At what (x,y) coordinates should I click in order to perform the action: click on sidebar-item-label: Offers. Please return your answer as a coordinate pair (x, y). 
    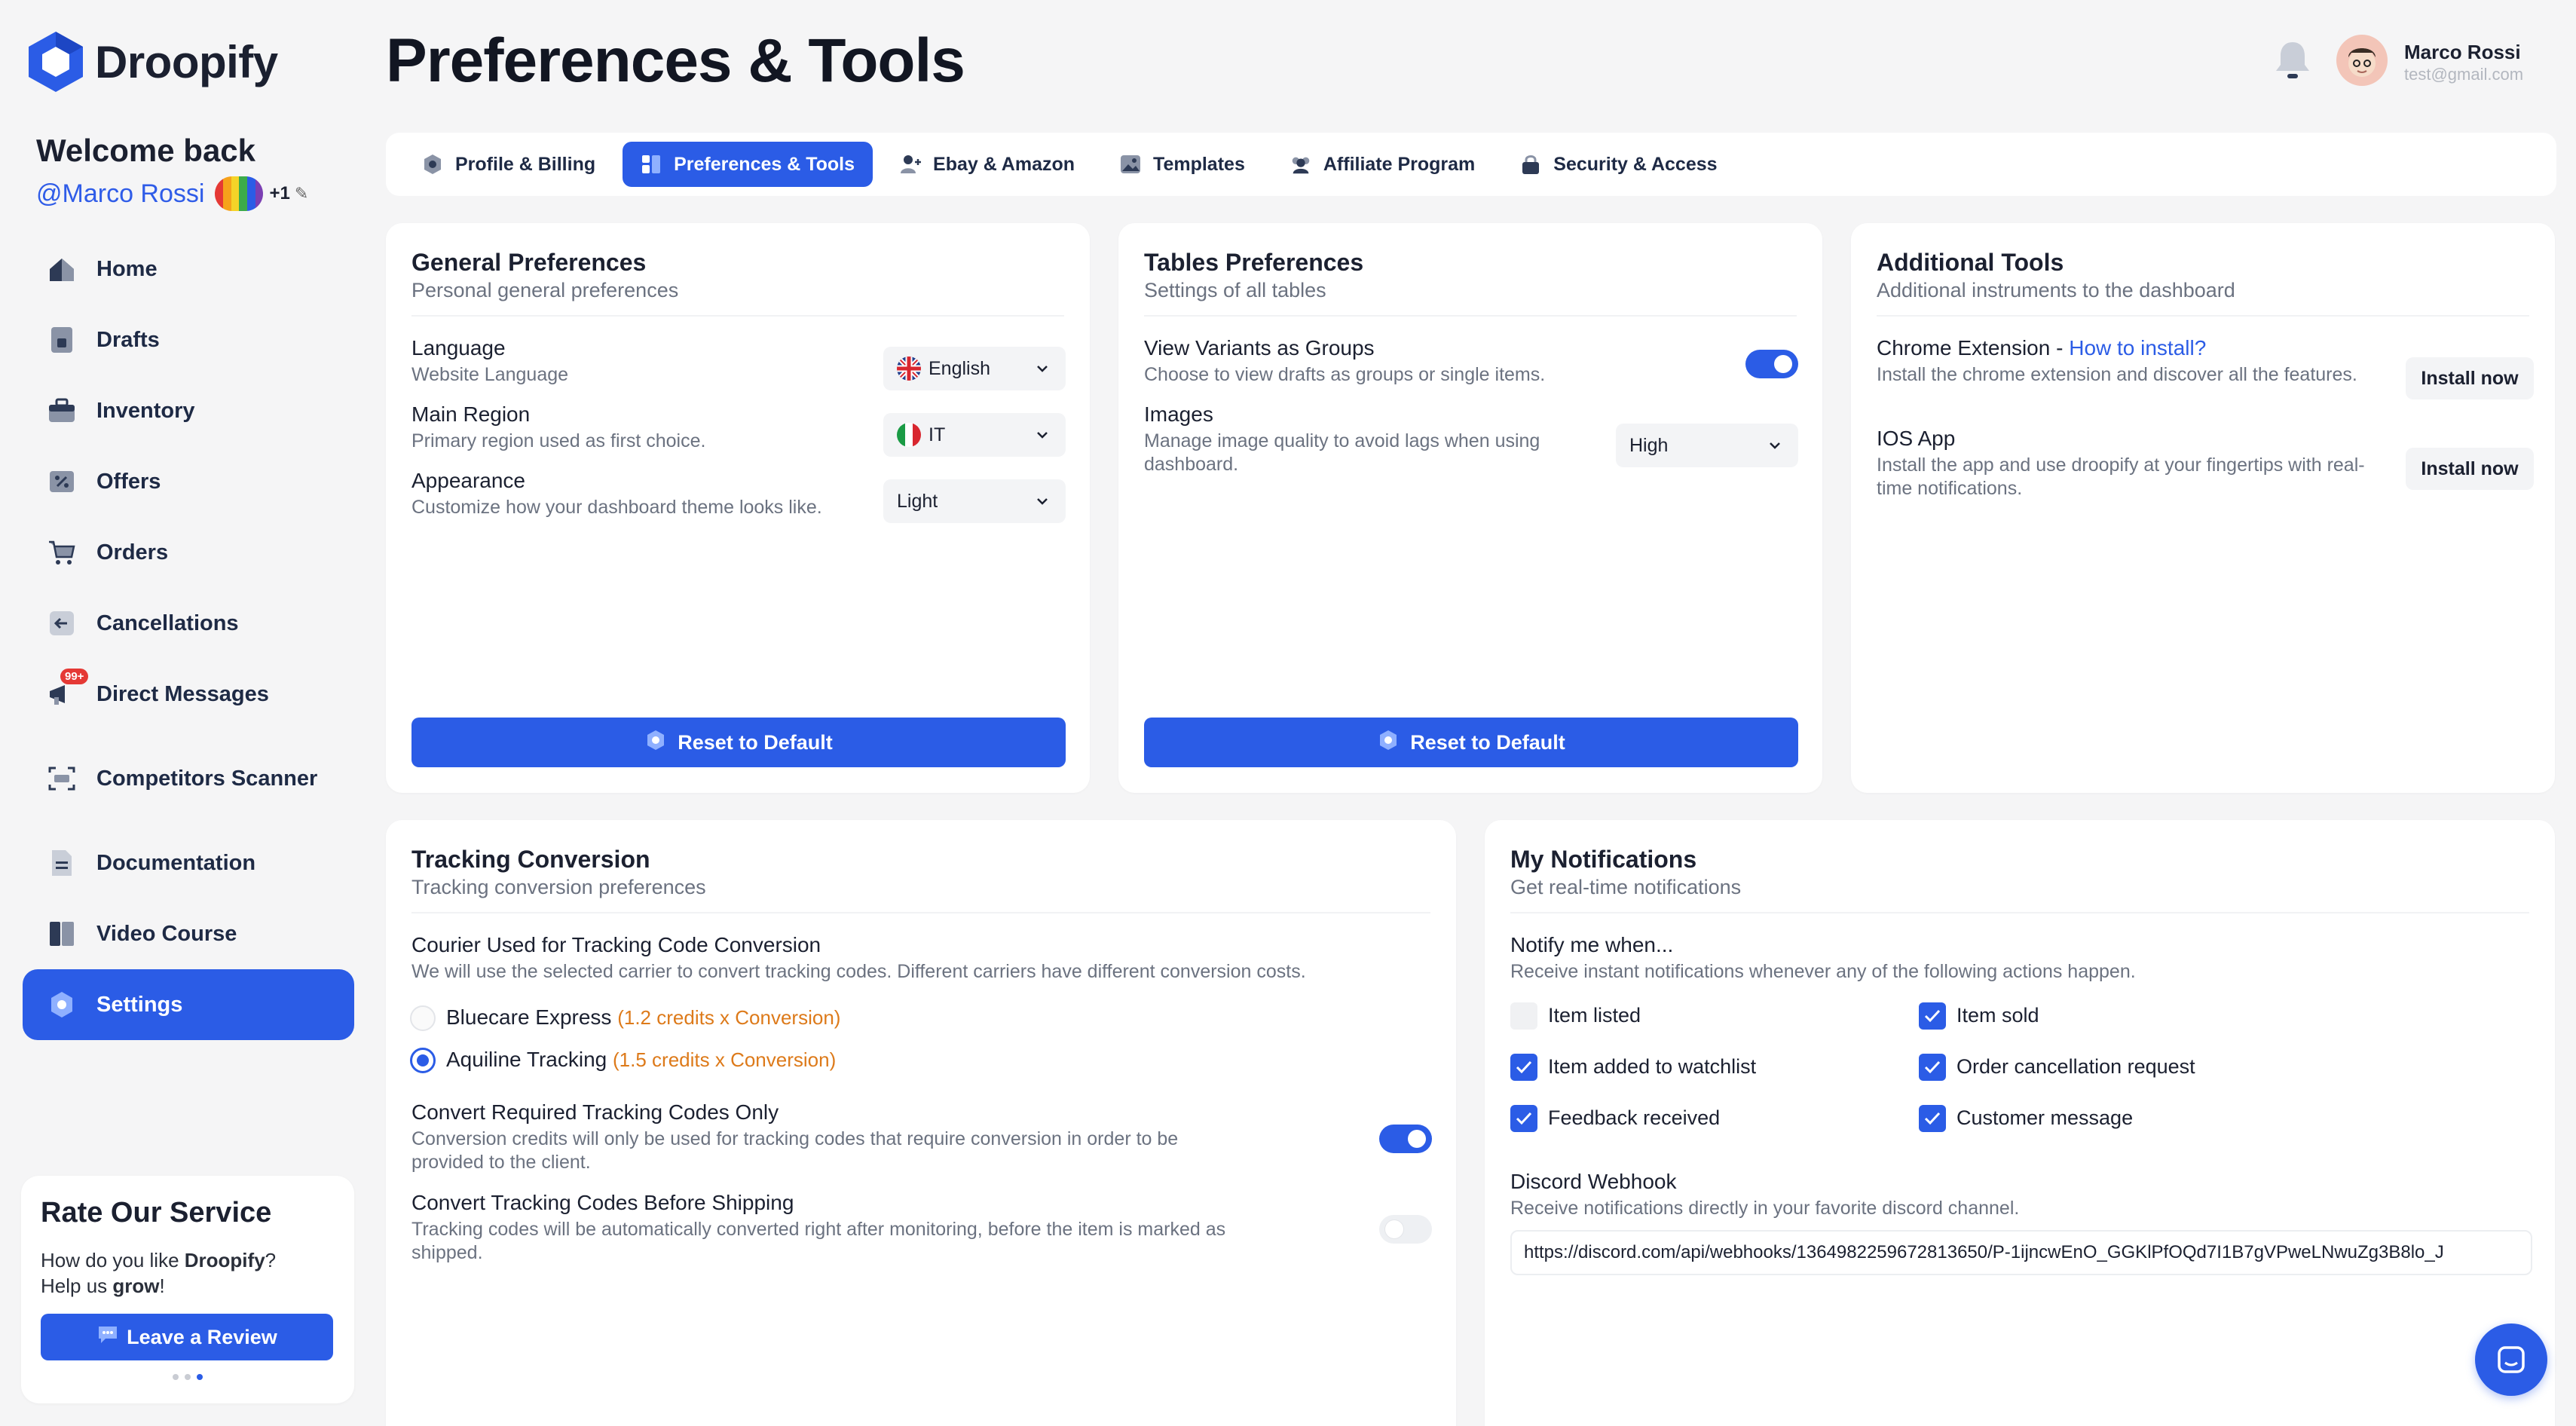
    Looking at the image, I should click on (128, 482).